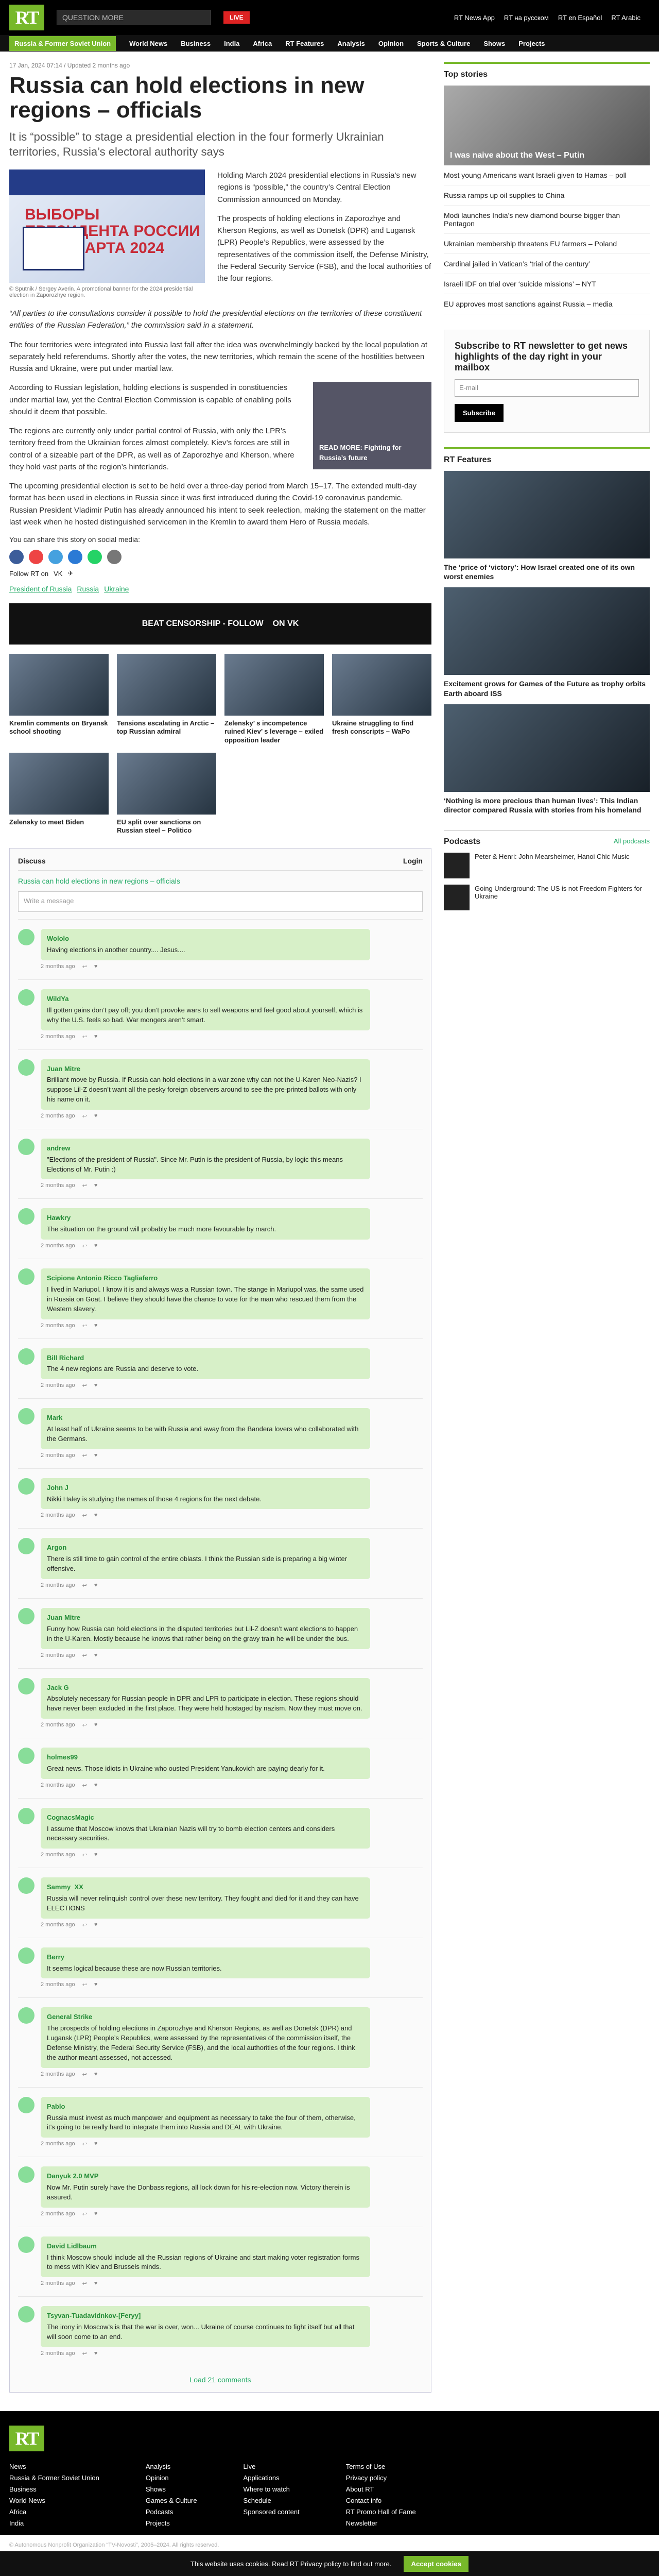 The image size is (659, 2576). Describe the element at coordinates (381, 2512) in the screenshot. I see `footer-link: RT Promo Hall of Fame` at that location.